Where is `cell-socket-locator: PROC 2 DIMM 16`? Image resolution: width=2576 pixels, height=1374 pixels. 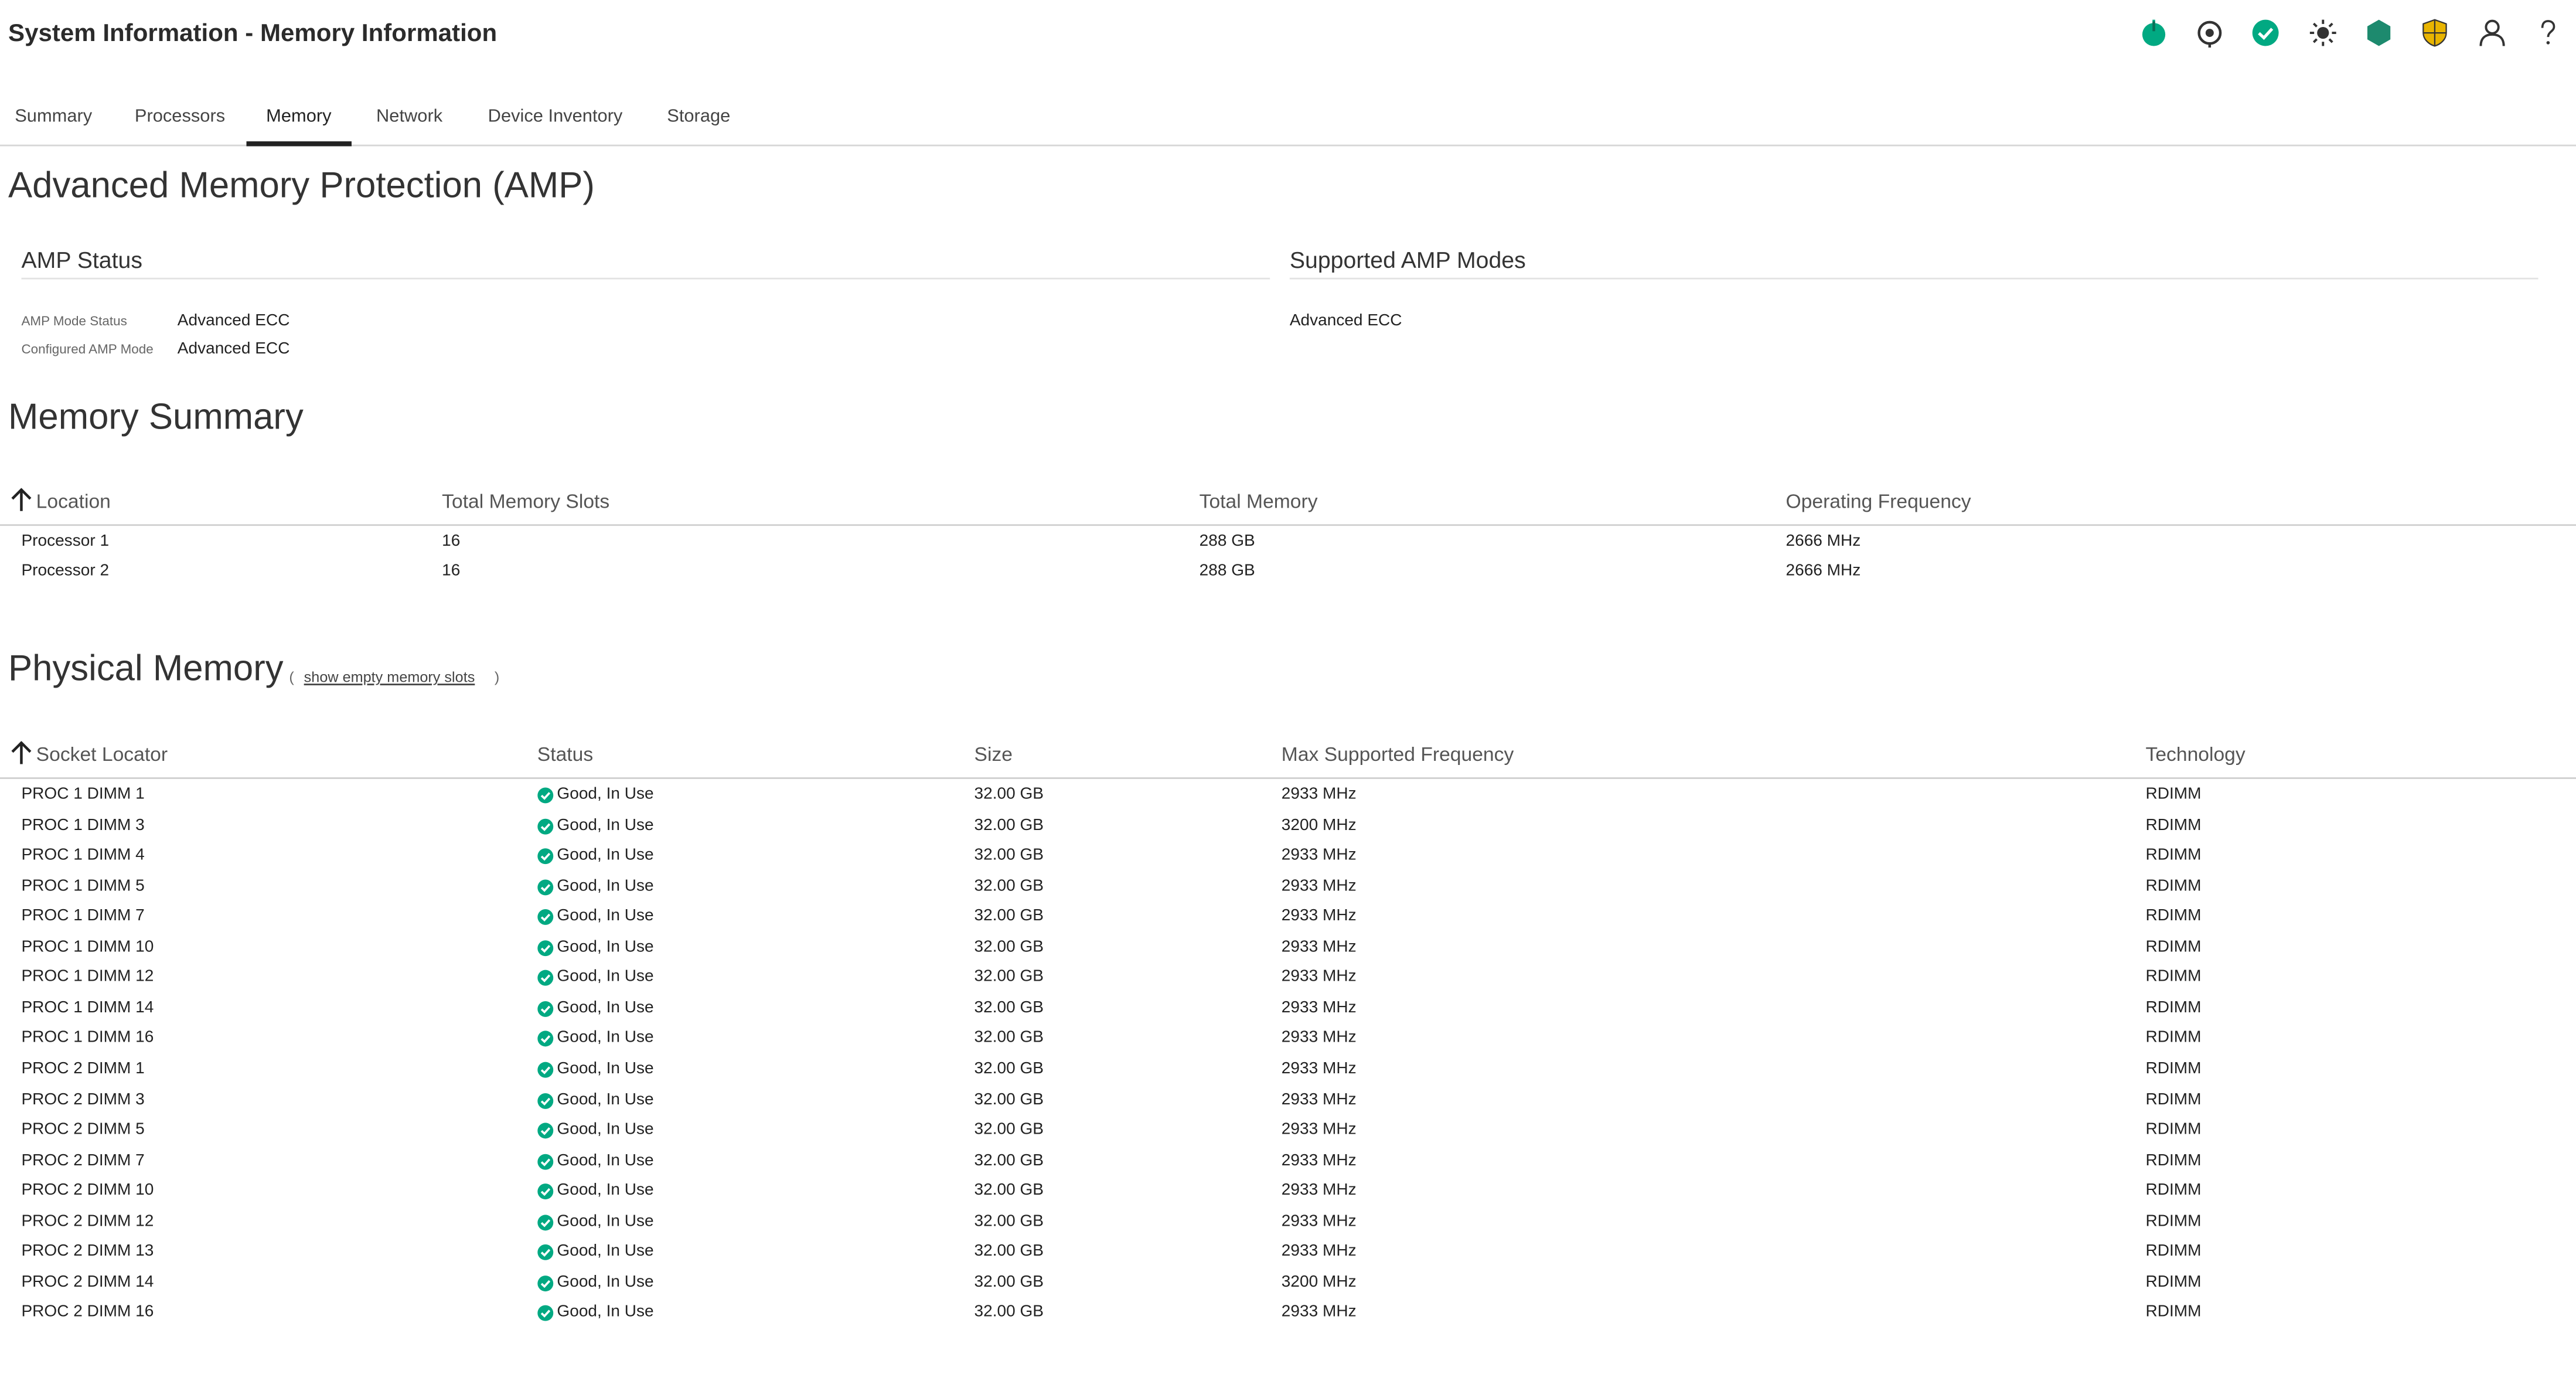 cell-socket-locator: PROC 2 DIMM 16 is located at coordinates (87, 1313).